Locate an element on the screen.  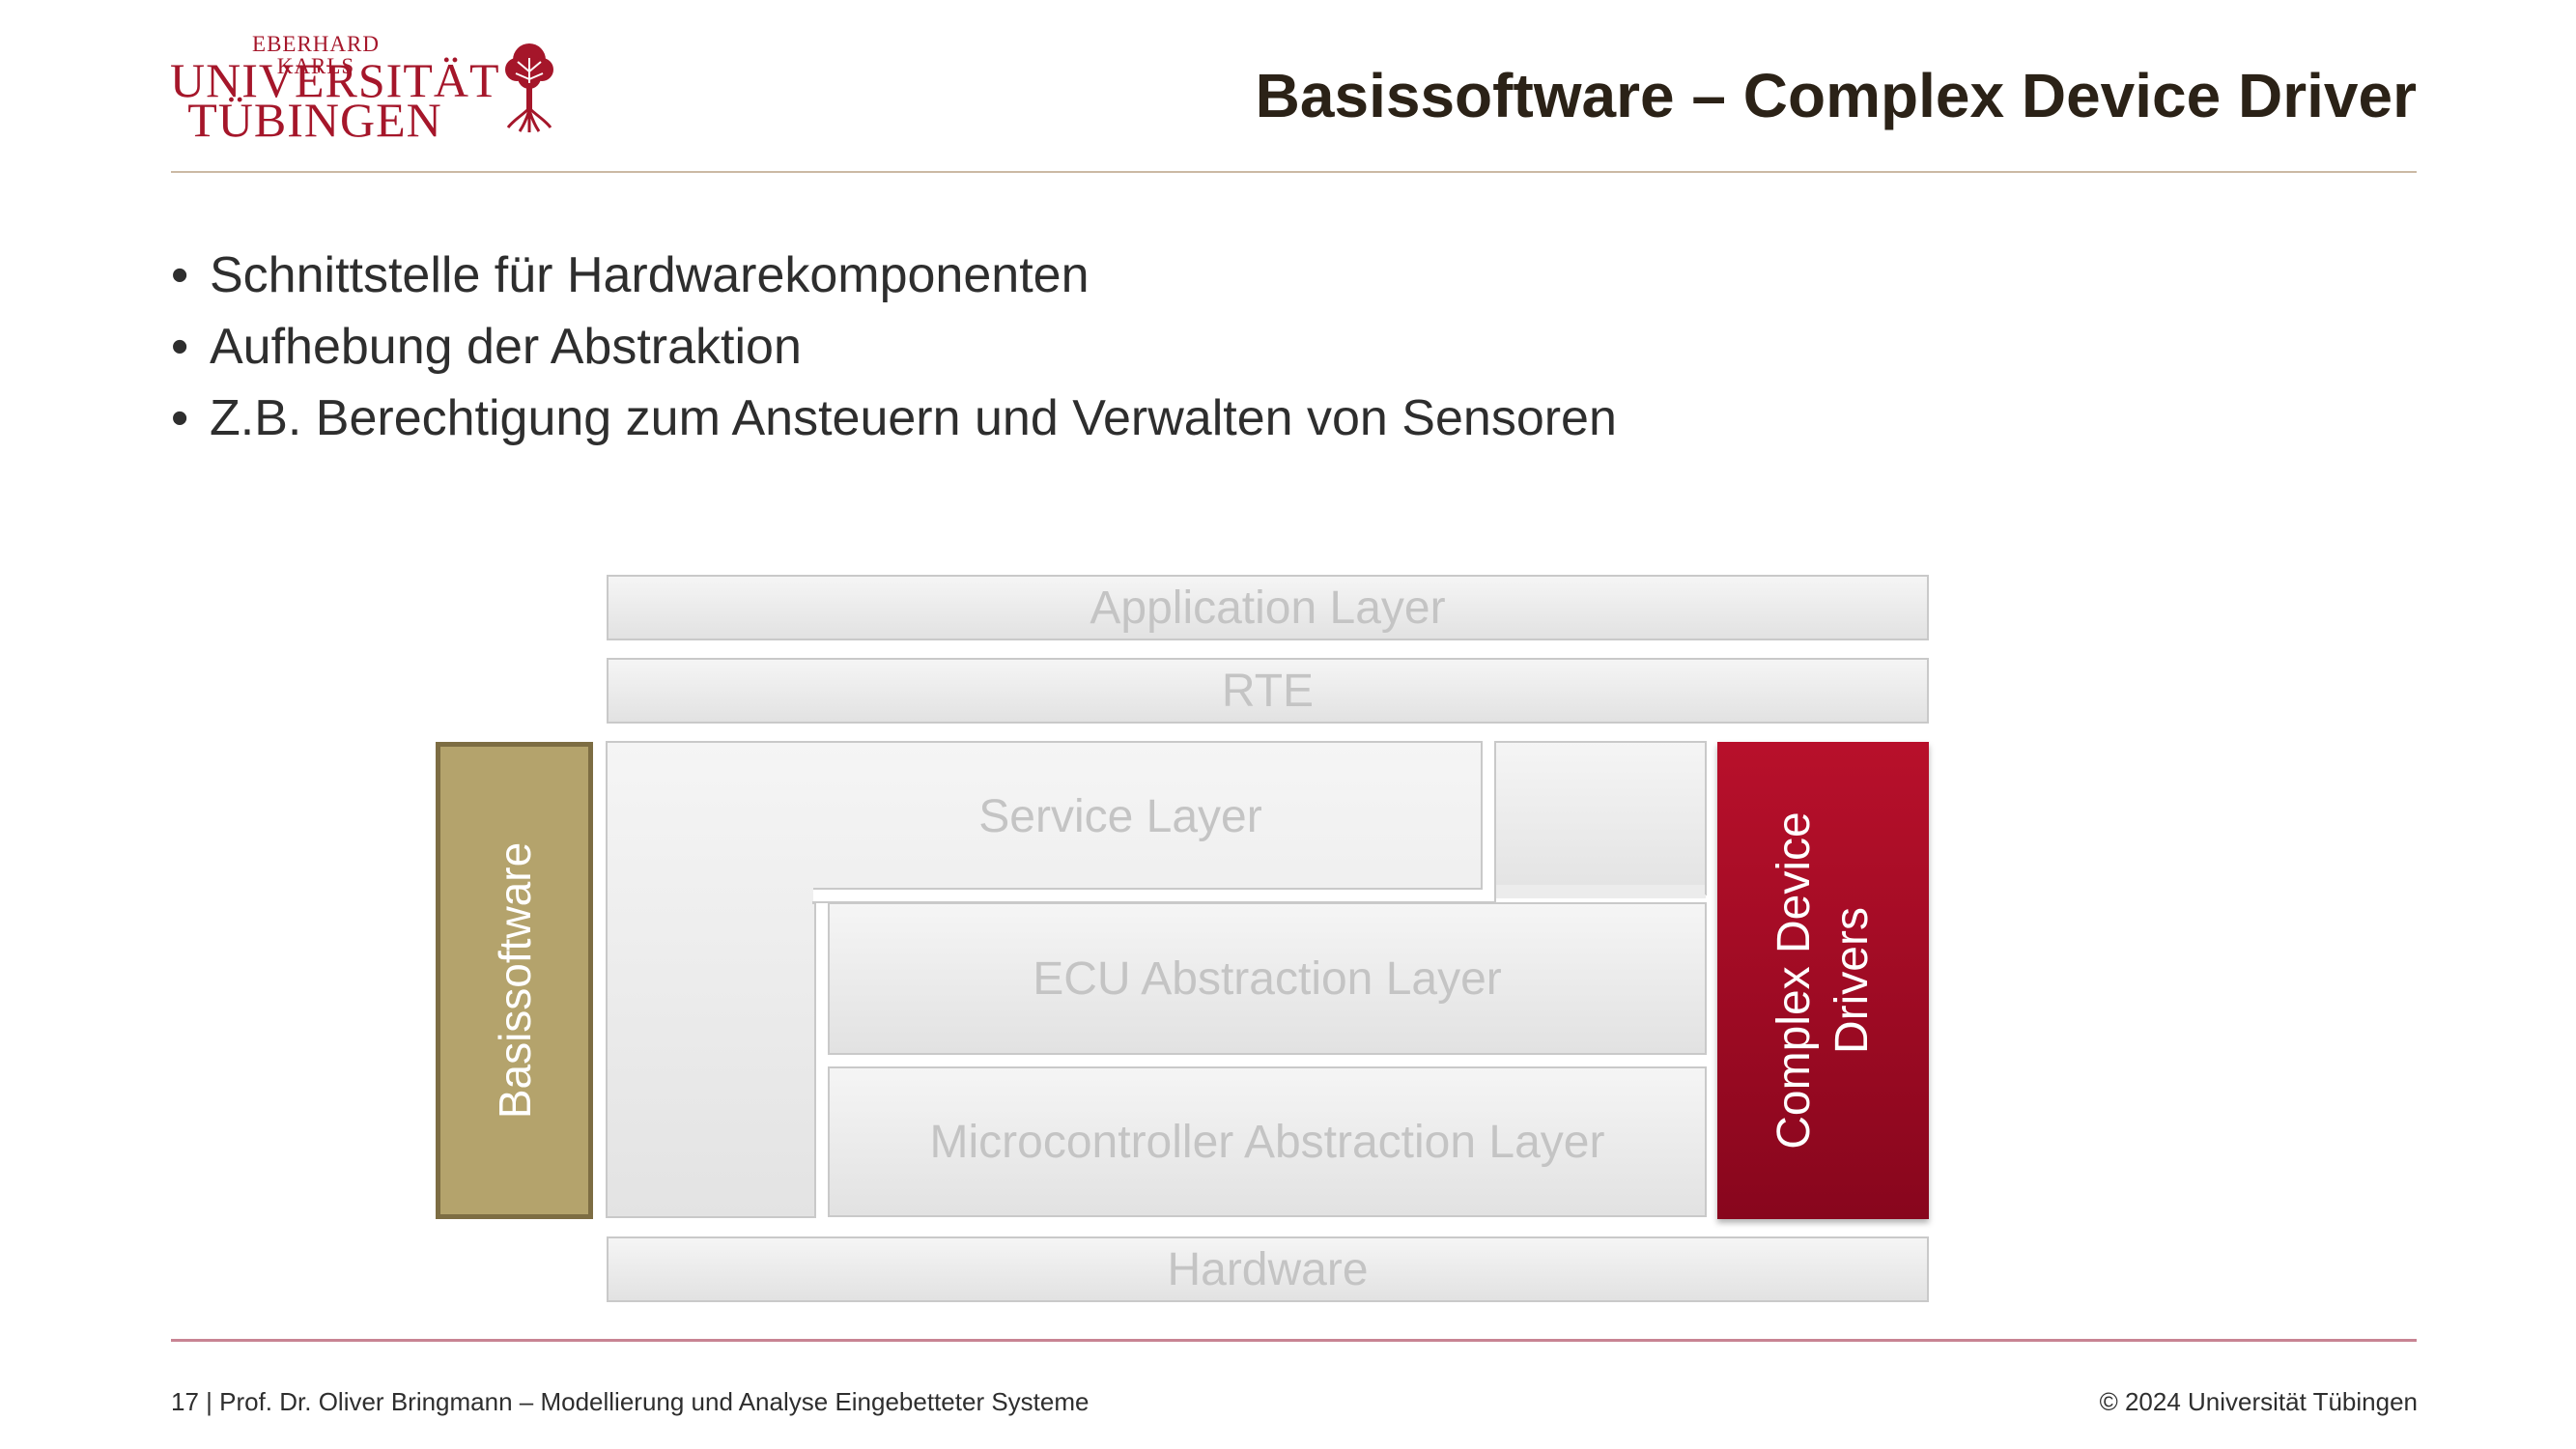
hardware-label: Hardware is located at coordinates (1268, 1269).